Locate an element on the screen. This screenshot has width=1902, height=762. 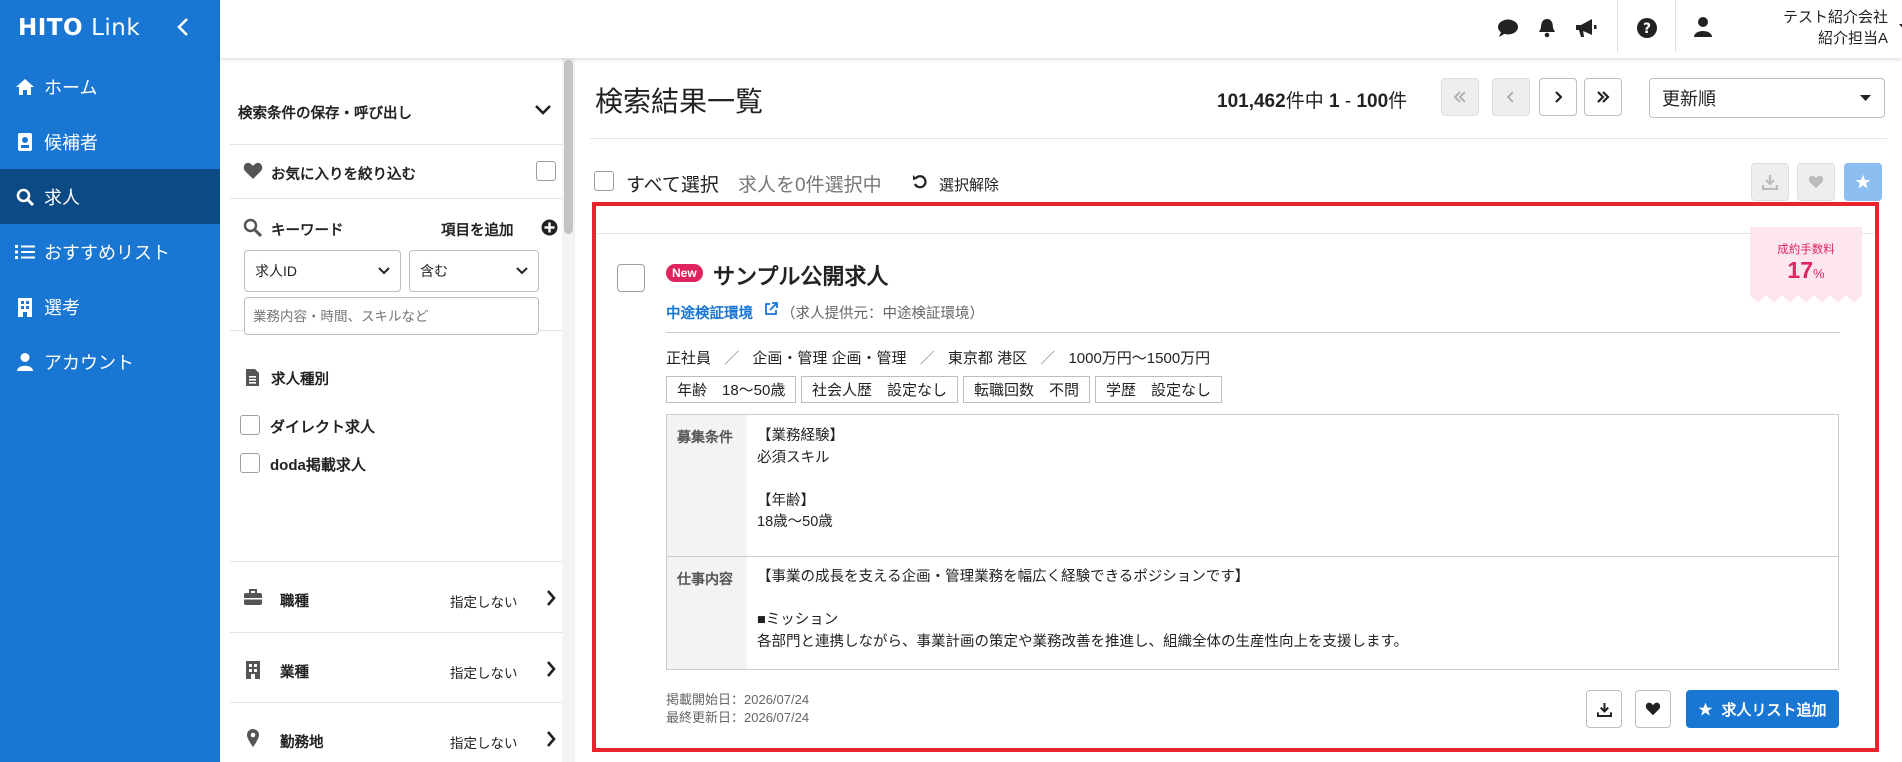
bulk-add-list-button is located at coordinates (1863, 182).